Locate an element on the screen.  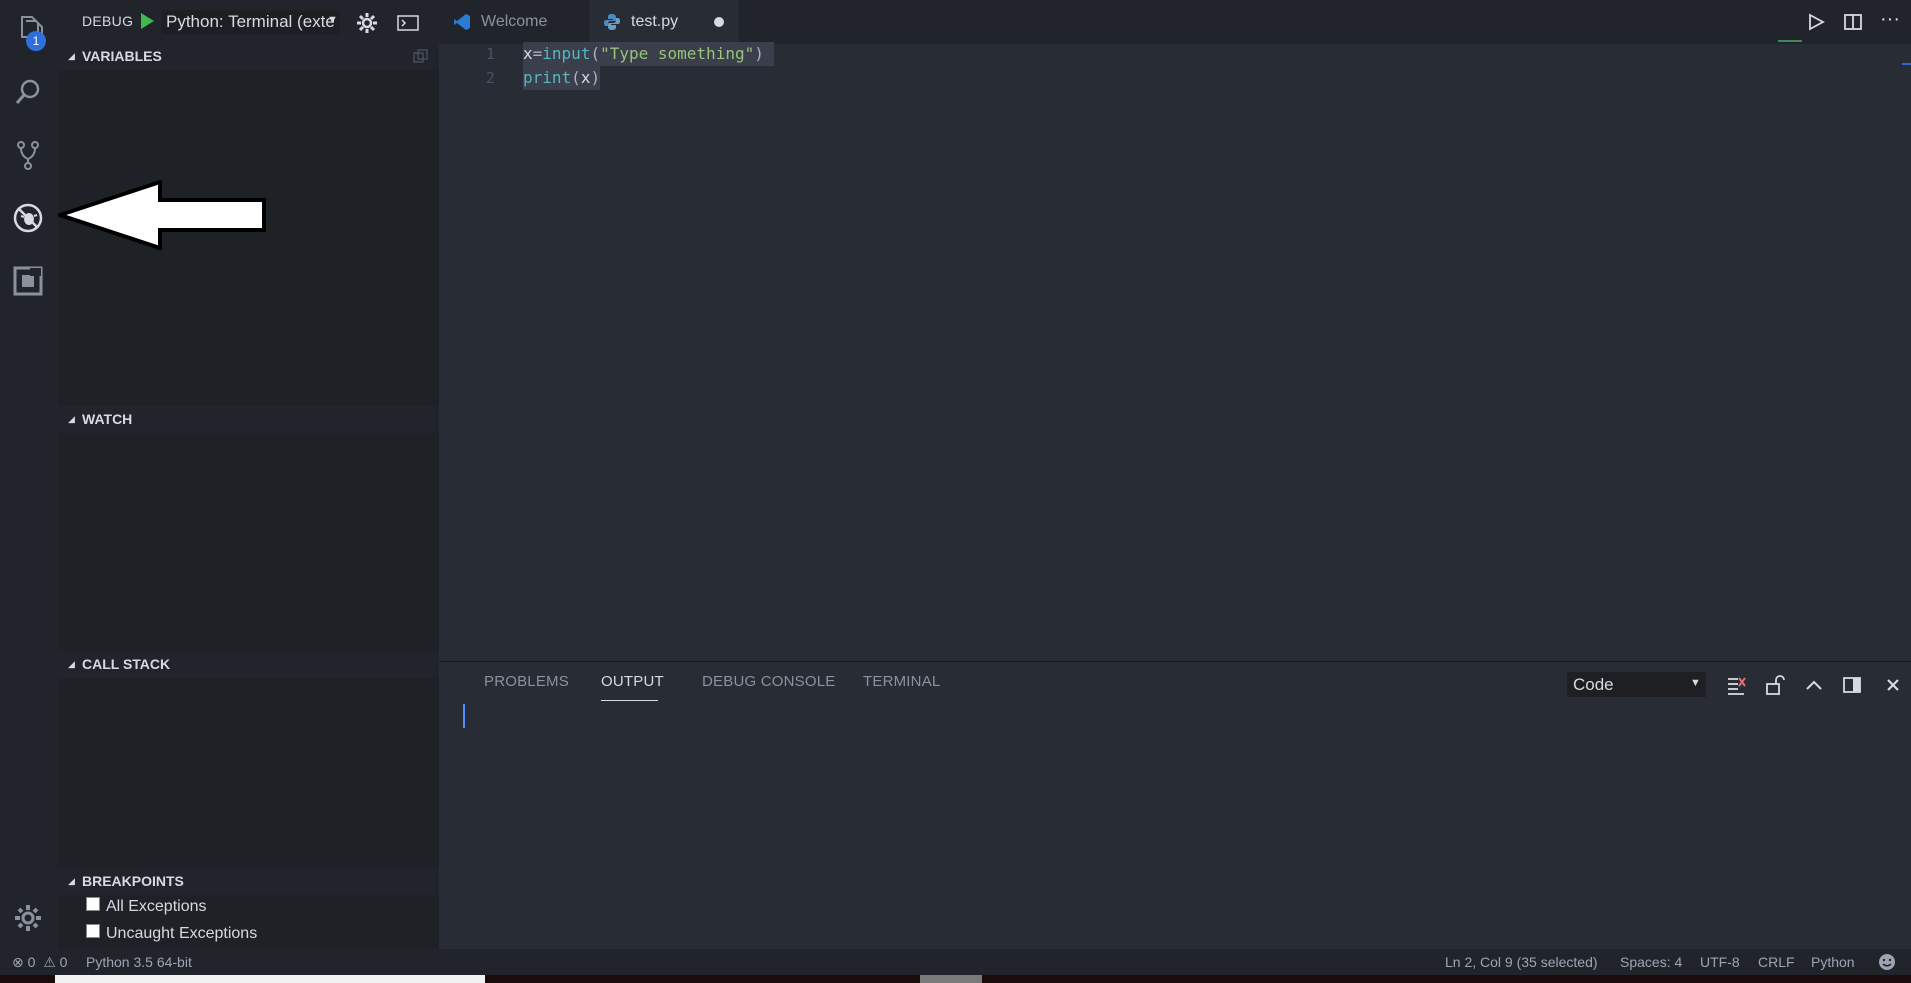
taskbar-strip-gray is located at coordinates (951, 979).